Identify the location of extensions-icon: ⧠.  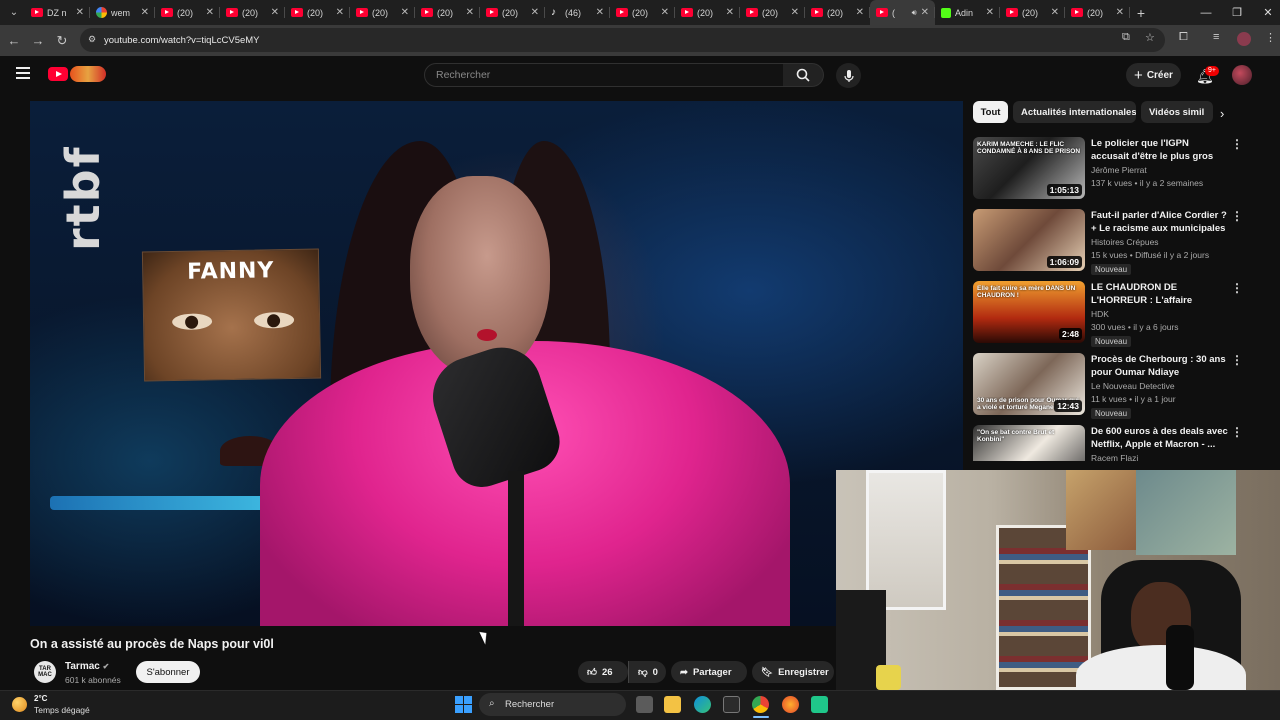
(1183, 37).